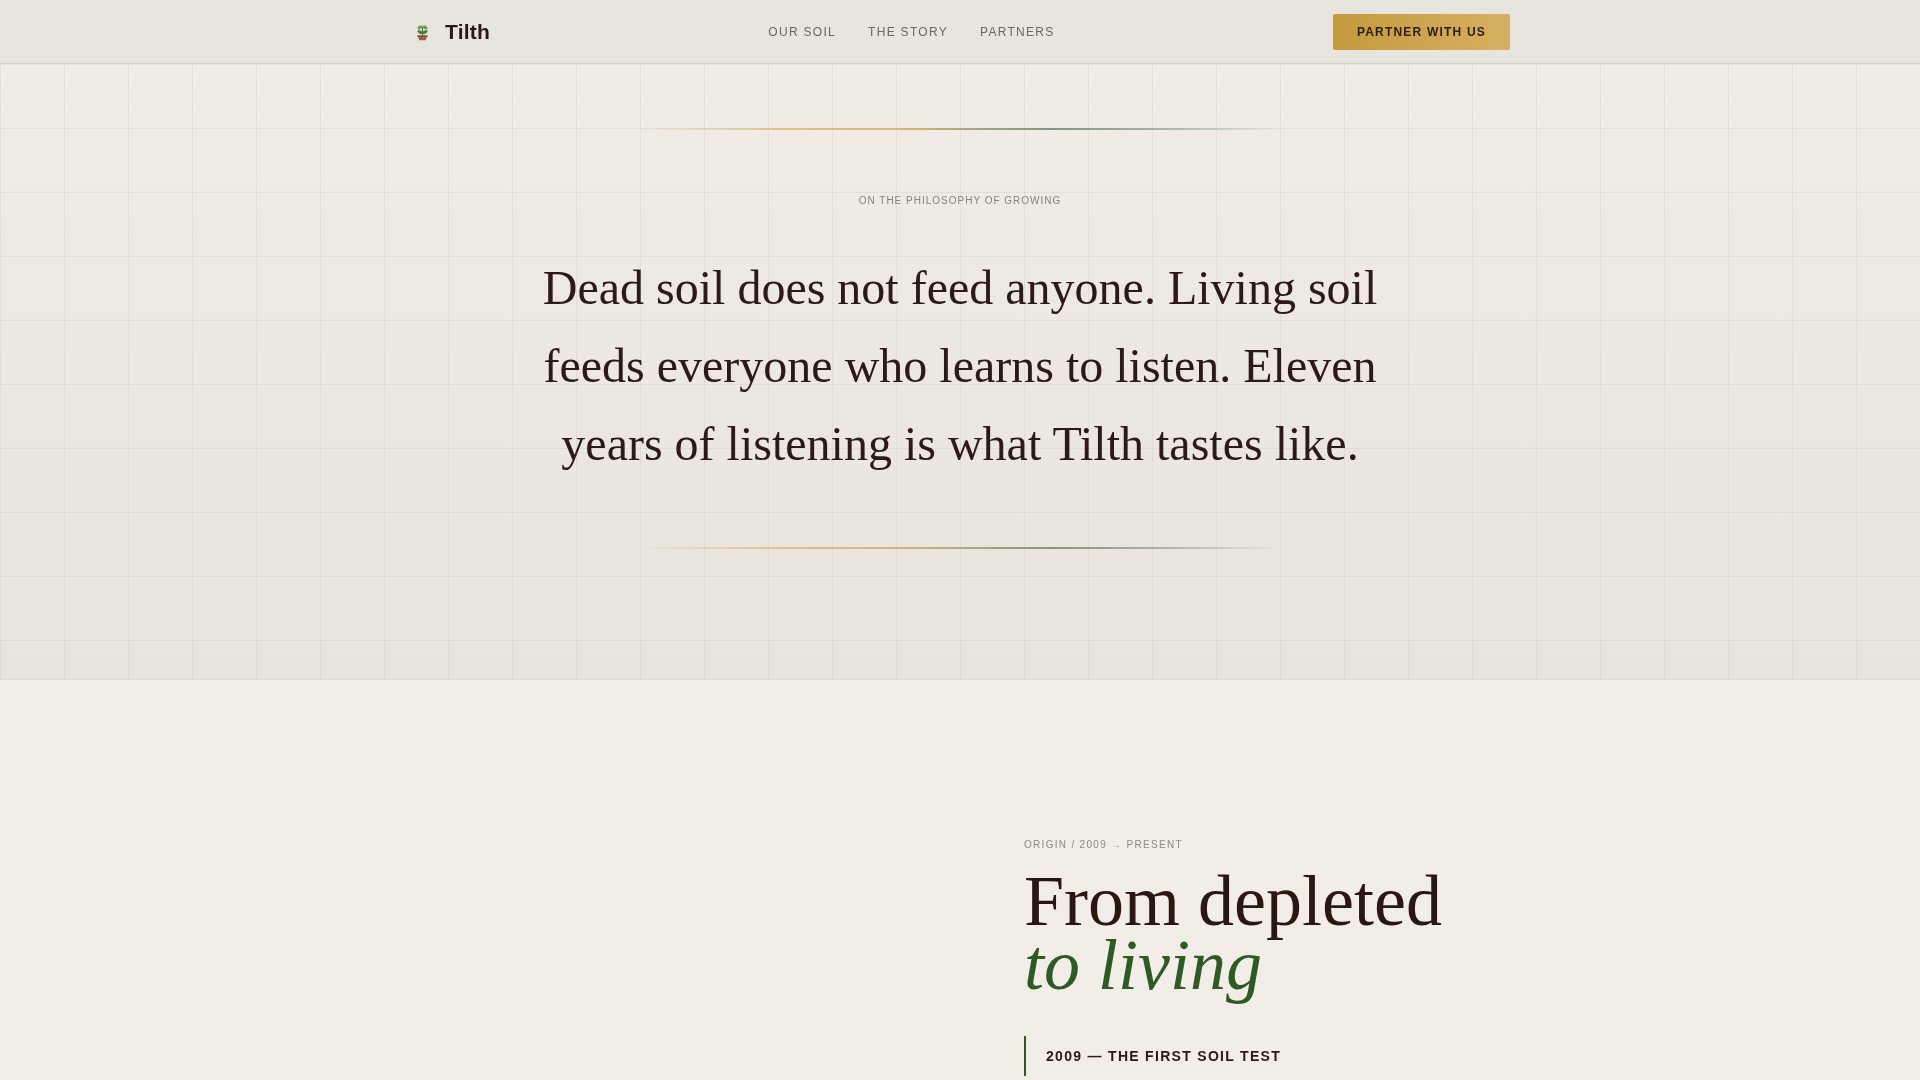 The width and height of the screenshot is (1920, 1080). I want to click on hero-eyebrow: ON THE PHILOSOPHY OF GROWING, so click(960, 201).